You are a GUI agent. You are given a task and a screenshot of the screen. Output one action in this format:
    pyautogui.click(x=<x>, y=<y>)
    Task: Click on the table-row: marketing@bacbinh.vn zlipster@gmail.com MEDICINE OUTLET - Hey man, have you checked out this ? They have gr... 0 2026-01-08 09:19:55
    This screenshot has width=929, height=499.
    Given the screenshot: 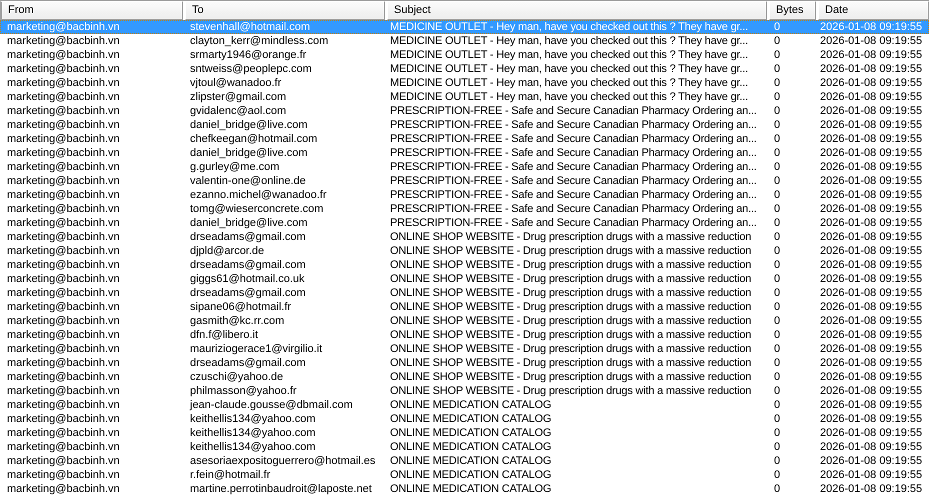 What is the action you would take?
    pyautogui.click(x=464, y=97)
    